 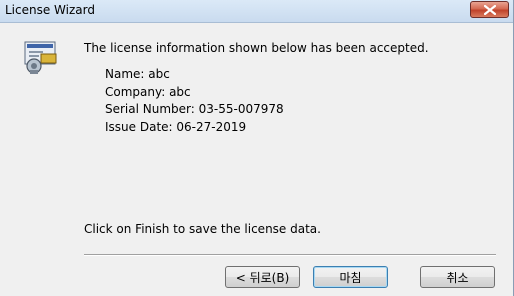 What do you see at coordinates (457, 277) in the screenshot?
I see `cancel-button: 취소` at bounding box center [457, 277].